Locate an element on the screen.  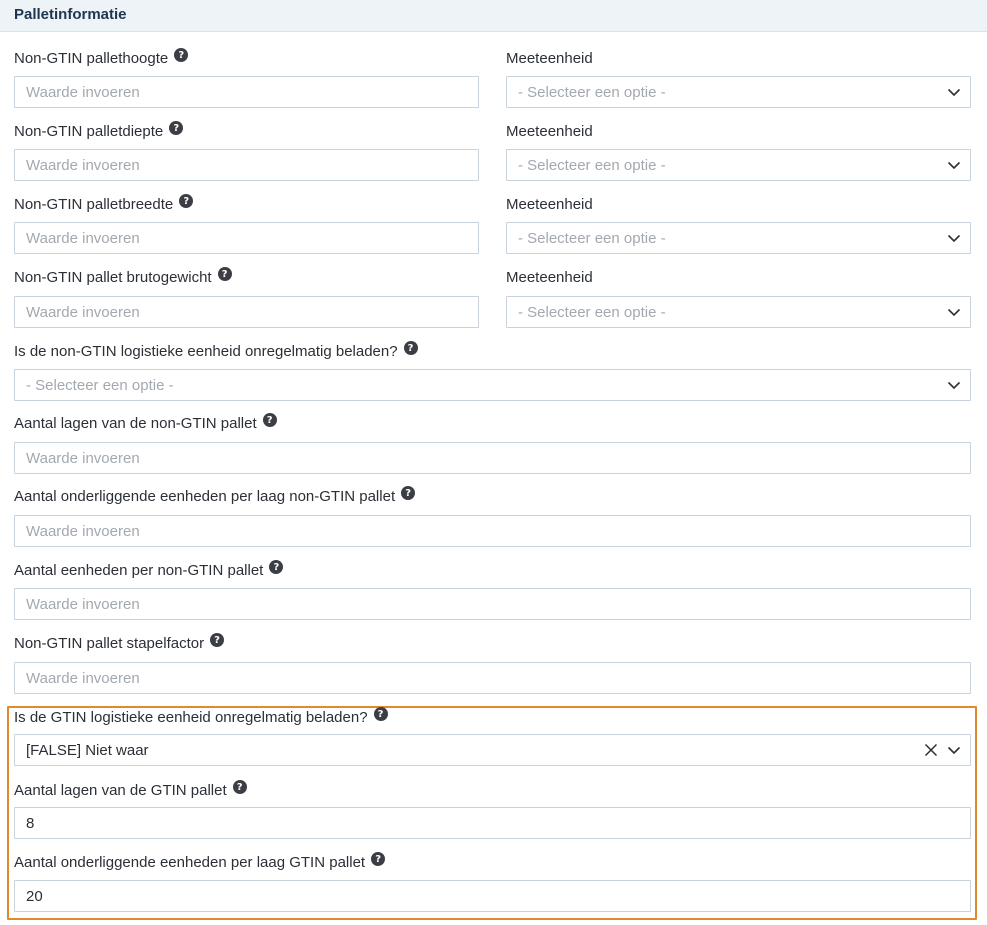
pallet-gross-weight-label-text: Non-GTIN pallet brutogewicht is located at coordinates (113, 277).